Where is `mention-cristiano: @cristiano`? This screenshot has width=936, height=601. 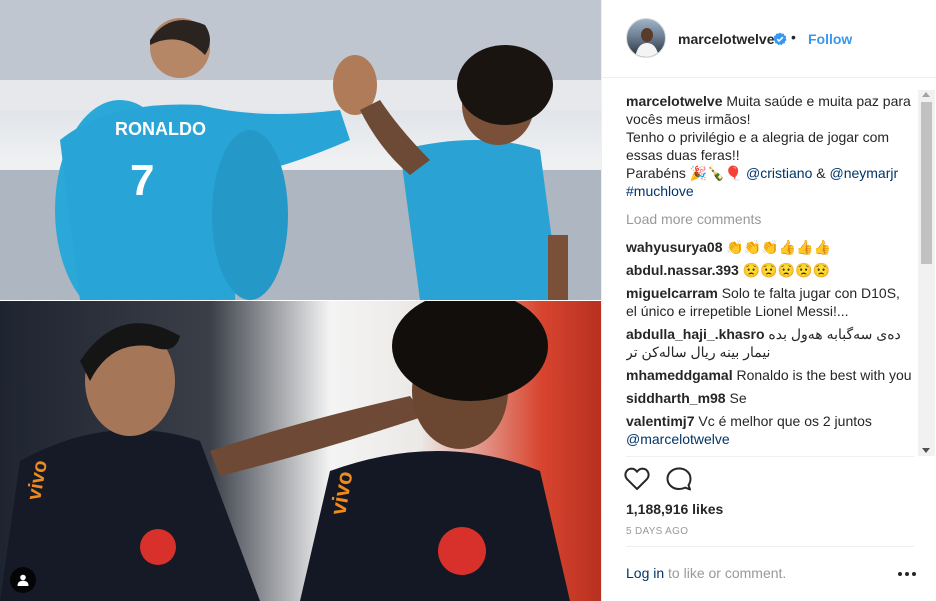 mention-cristiano: @cristiano is located at coordinates (779, 173).